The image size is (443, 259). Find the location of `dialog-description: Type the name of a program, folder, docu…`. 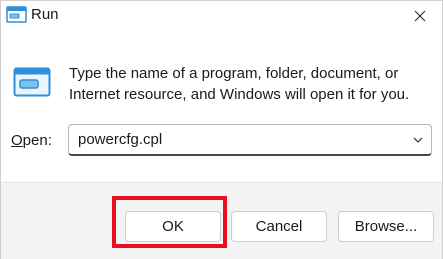

dialog-description: Type the name of a program, folder, docu… is located at coordinates (239, 84).